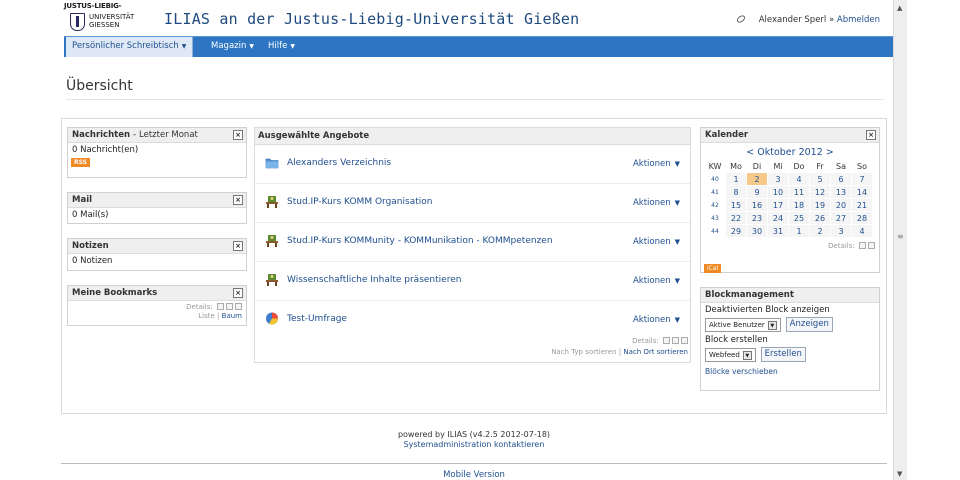 This screenshot has width=960, height=480. I want to click on list-view-link: Liste, so click(206, 316).